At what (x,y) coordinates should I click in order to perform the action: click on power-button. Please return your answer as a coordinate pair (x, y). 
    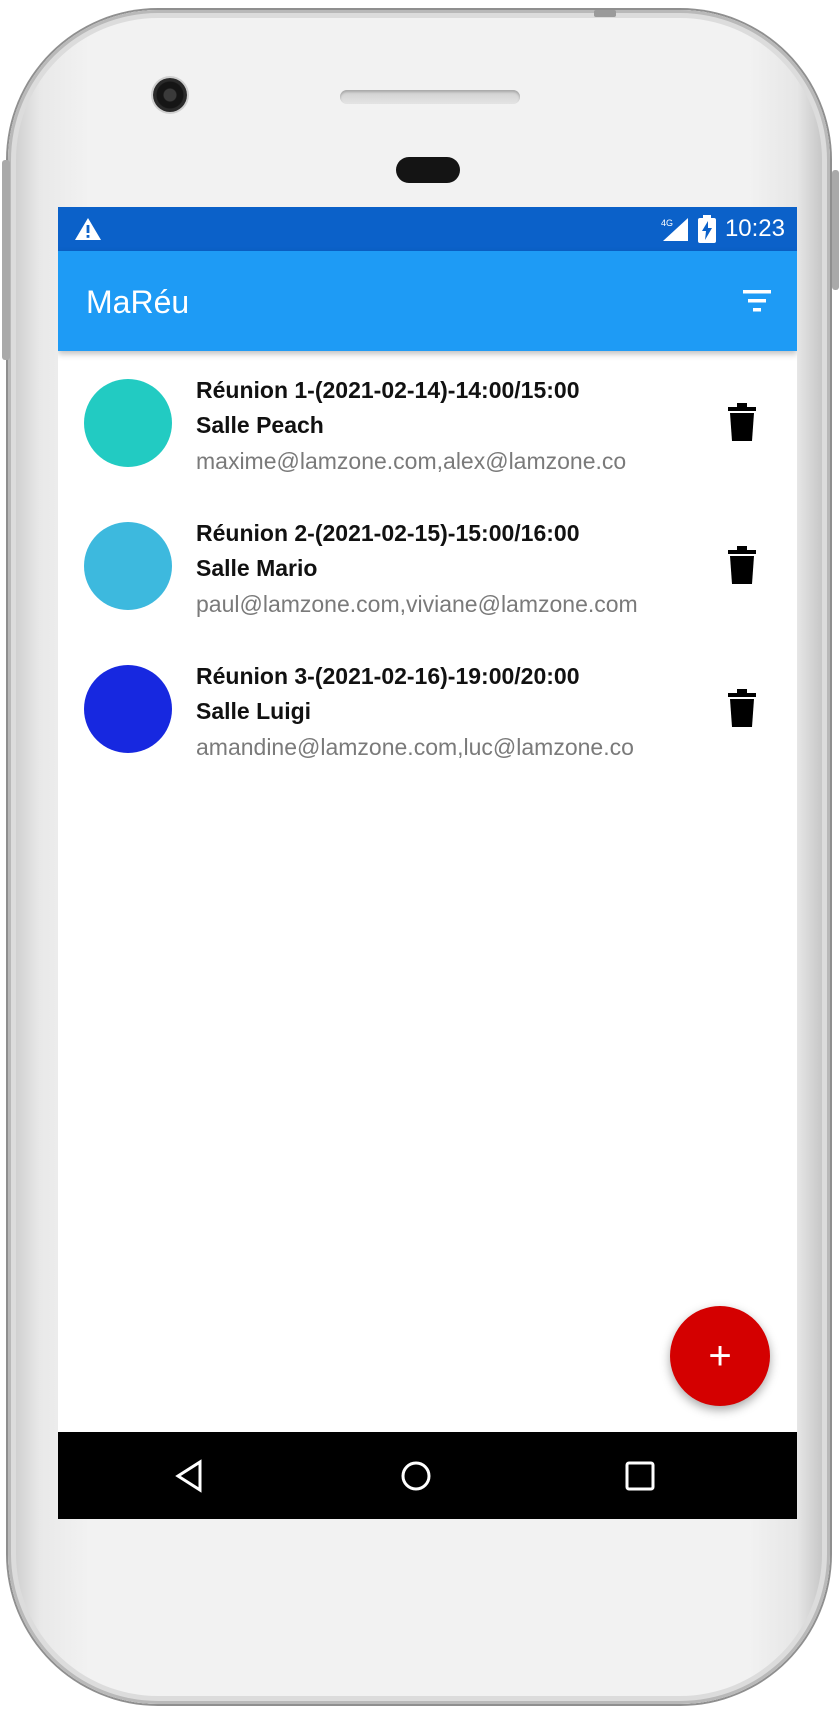
    Looking at the image, I should click on (835, 230).